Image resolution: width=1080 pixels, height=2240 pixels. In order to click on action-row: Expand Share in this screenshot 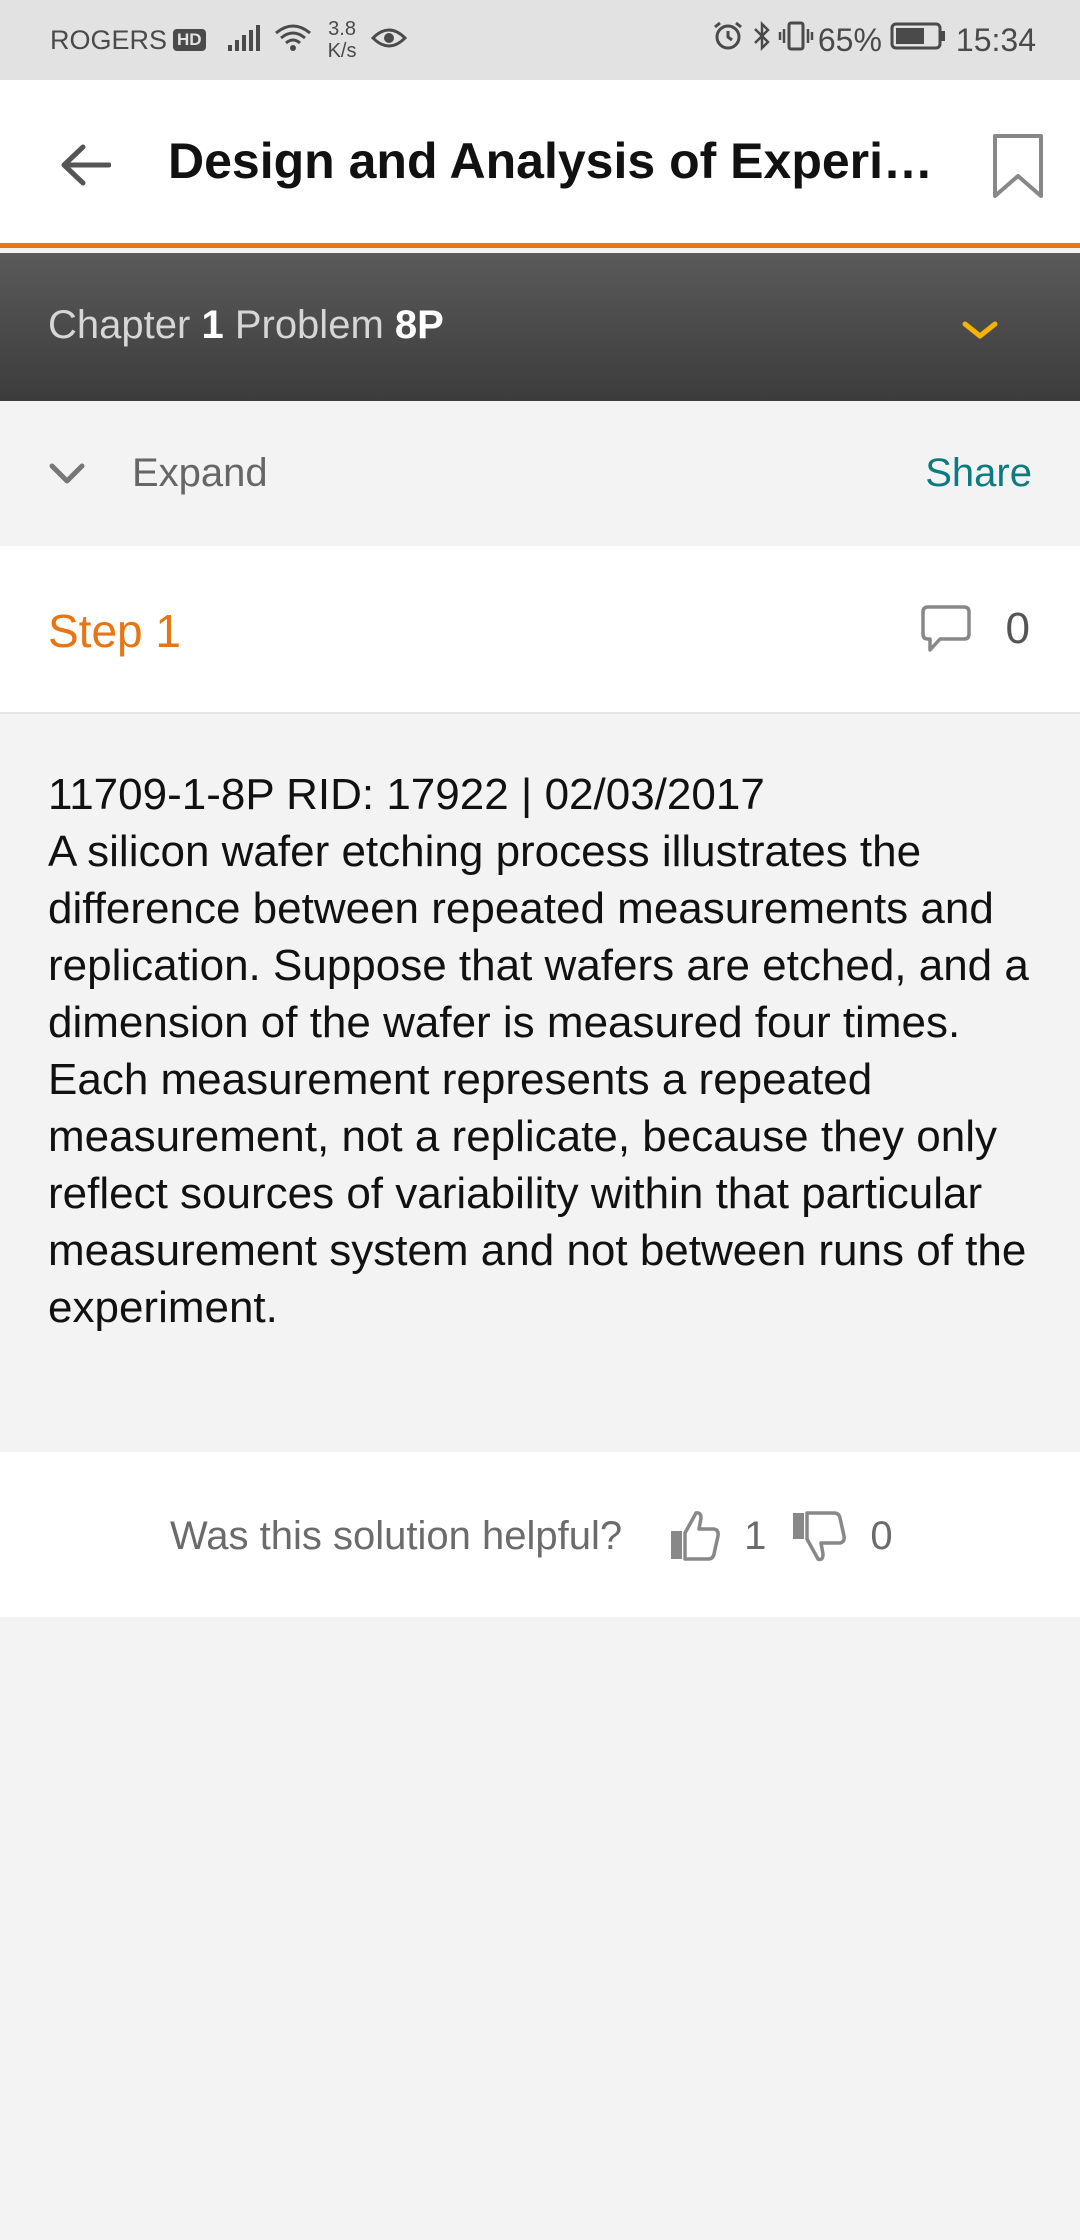, I will do `click(540, 473)`.